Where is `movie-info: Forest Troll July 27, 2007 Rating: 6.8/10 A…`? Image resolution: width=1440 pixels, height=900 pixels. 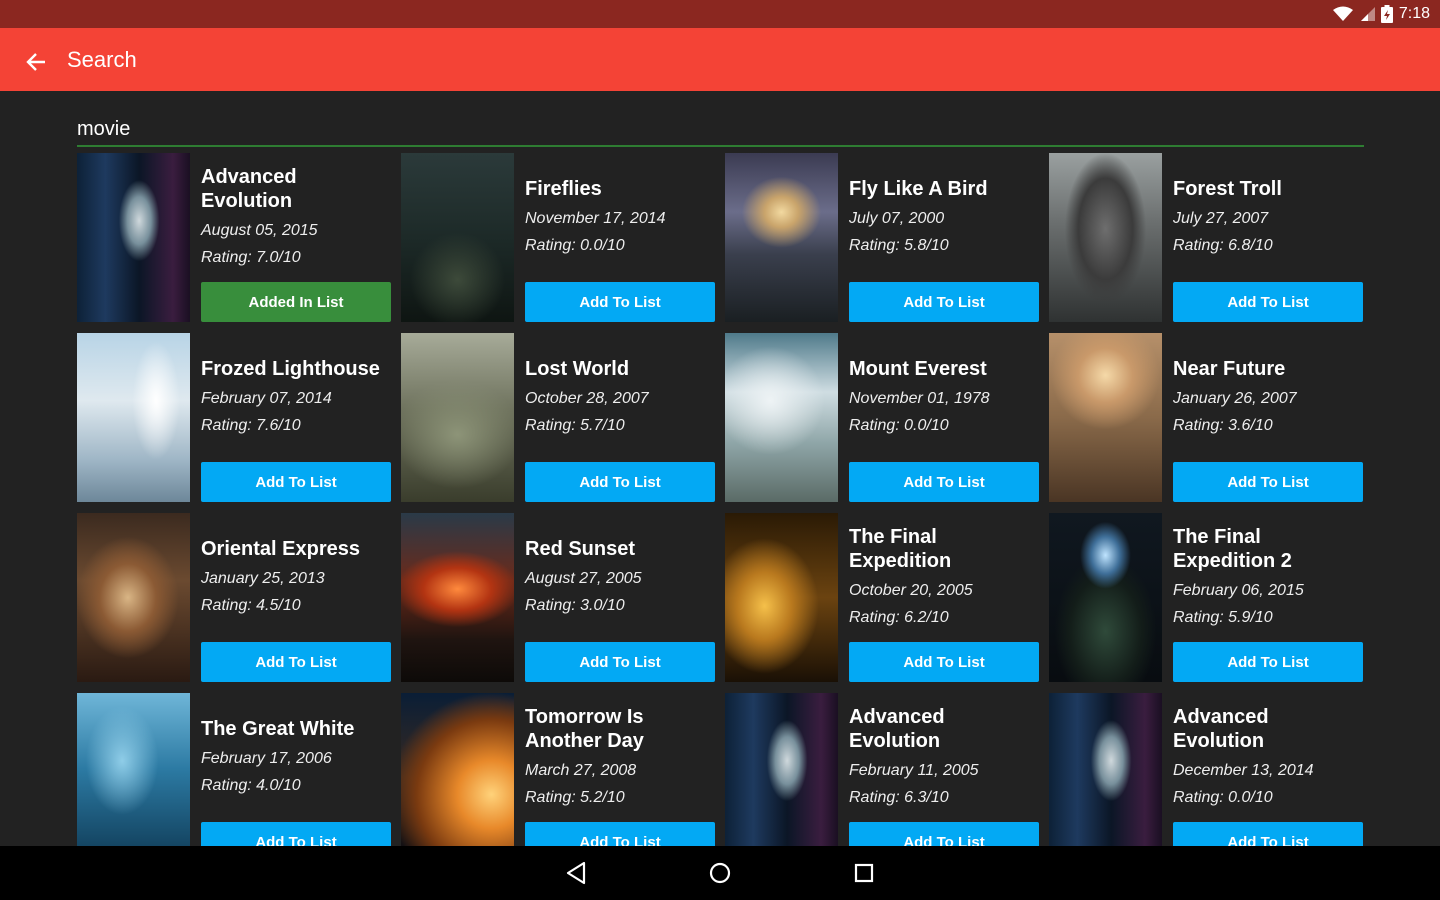
movie-info: Forest Troll July 27, 2007 Rating: 6.8/10 A… is located at coordinates (1268, 237).